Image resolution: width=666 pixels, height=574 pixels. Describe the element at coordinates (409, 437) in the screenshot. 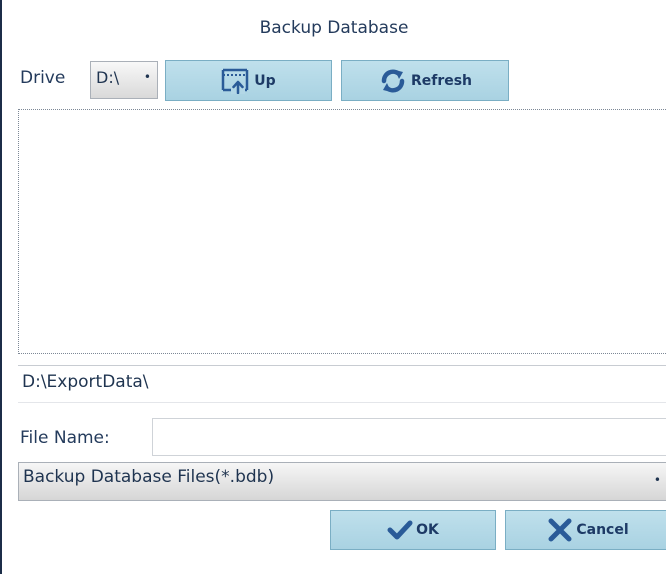

I see `file-name-input` at that location.